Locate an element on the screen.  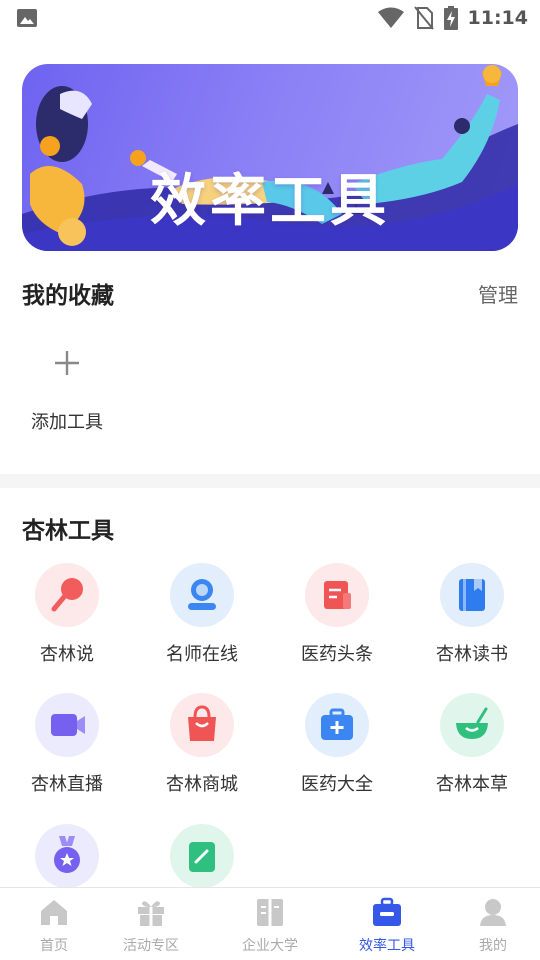
tools-section-title: 杏林工具 is located at coordinates (68, 531).